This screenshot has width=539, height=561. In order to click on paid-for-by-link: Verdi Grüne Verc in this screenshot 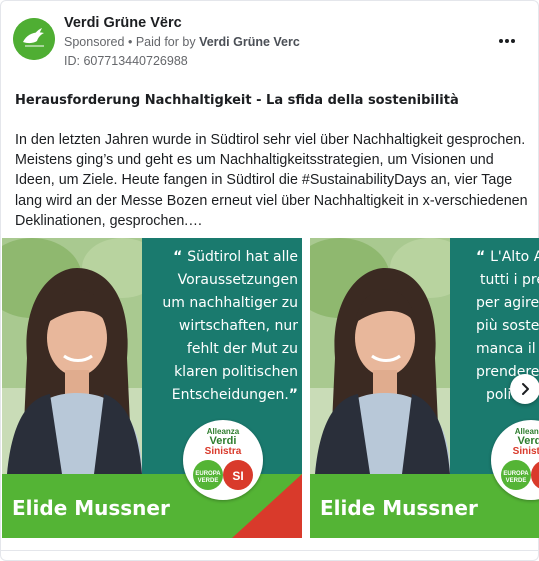, I will do `click(249, 42)`.